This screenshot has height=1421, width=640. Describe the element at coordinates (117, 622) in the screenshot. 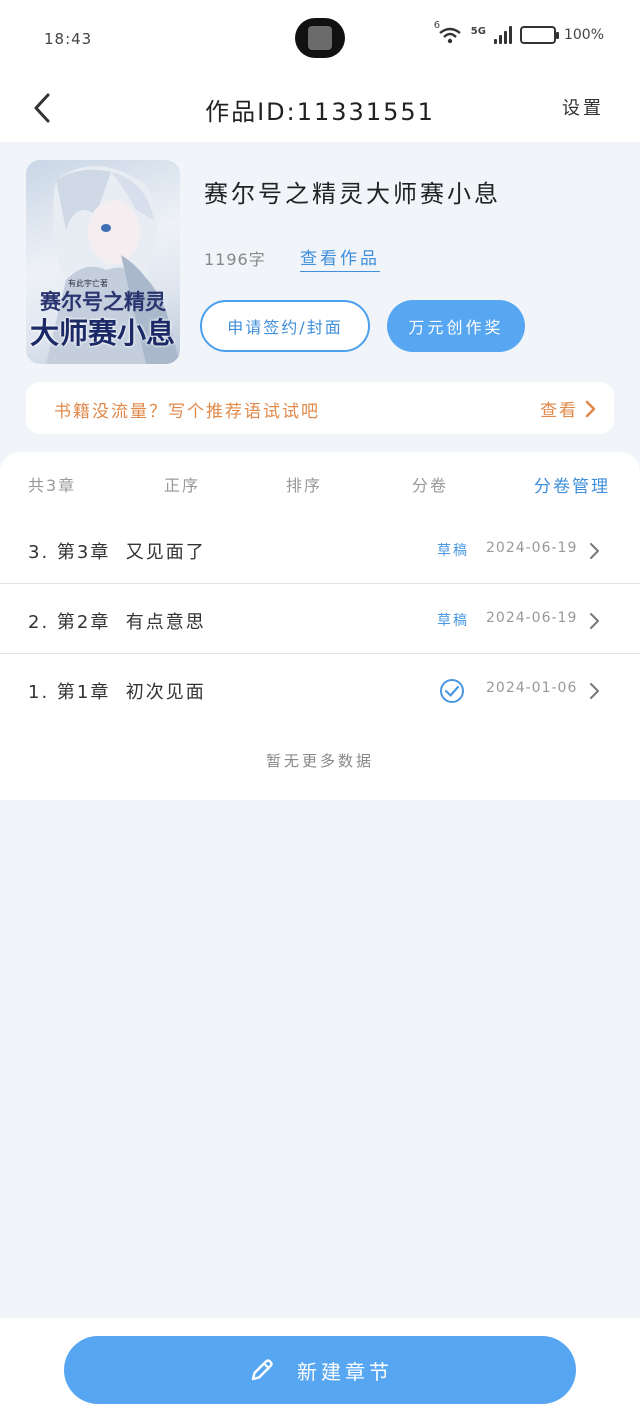

I see `chapter-title: 2. 第2章 有点意思` at that location.